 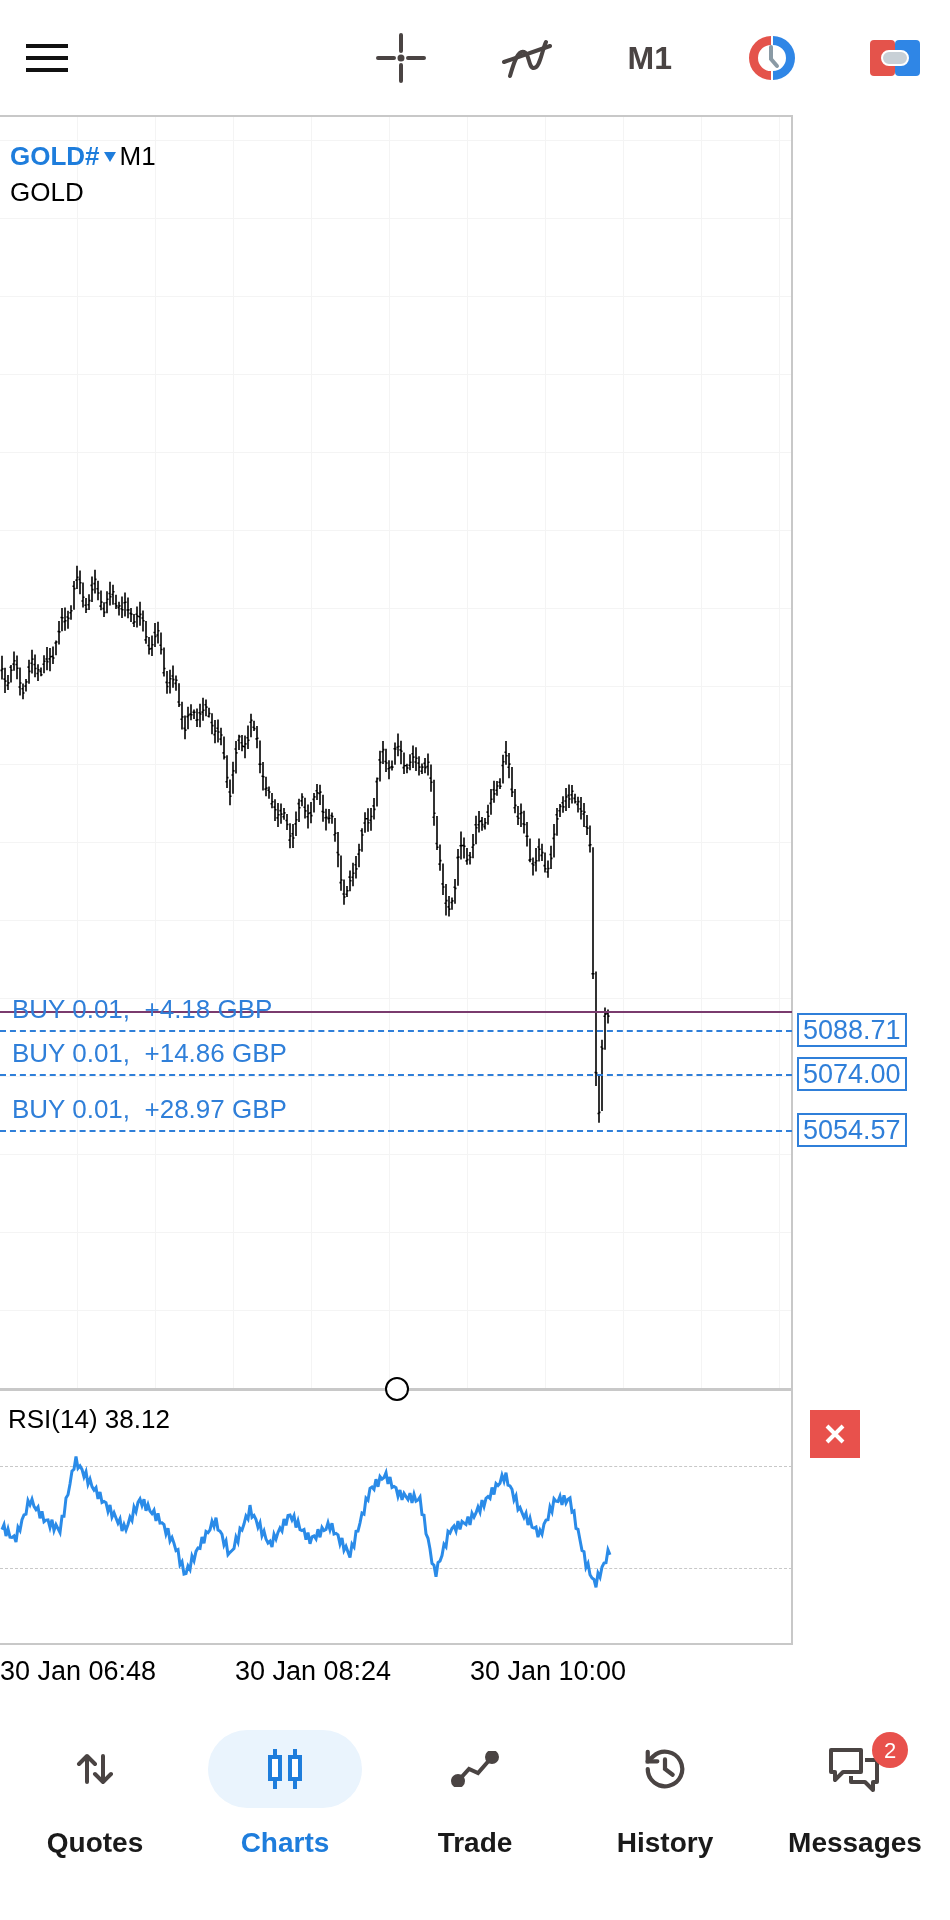 I want to click on panel-resize-handle, so click(x=397, y=1389).